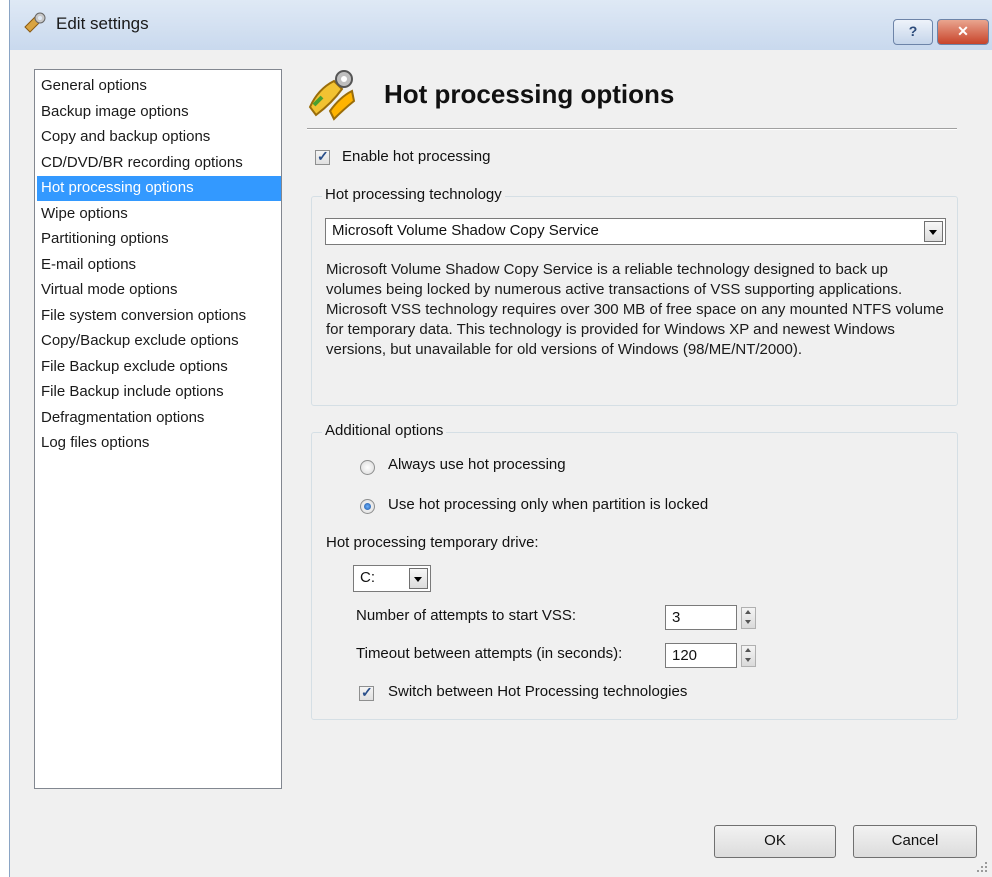  I want to click on list-item-hot-processing: Hot processing options, so click(159, 188).